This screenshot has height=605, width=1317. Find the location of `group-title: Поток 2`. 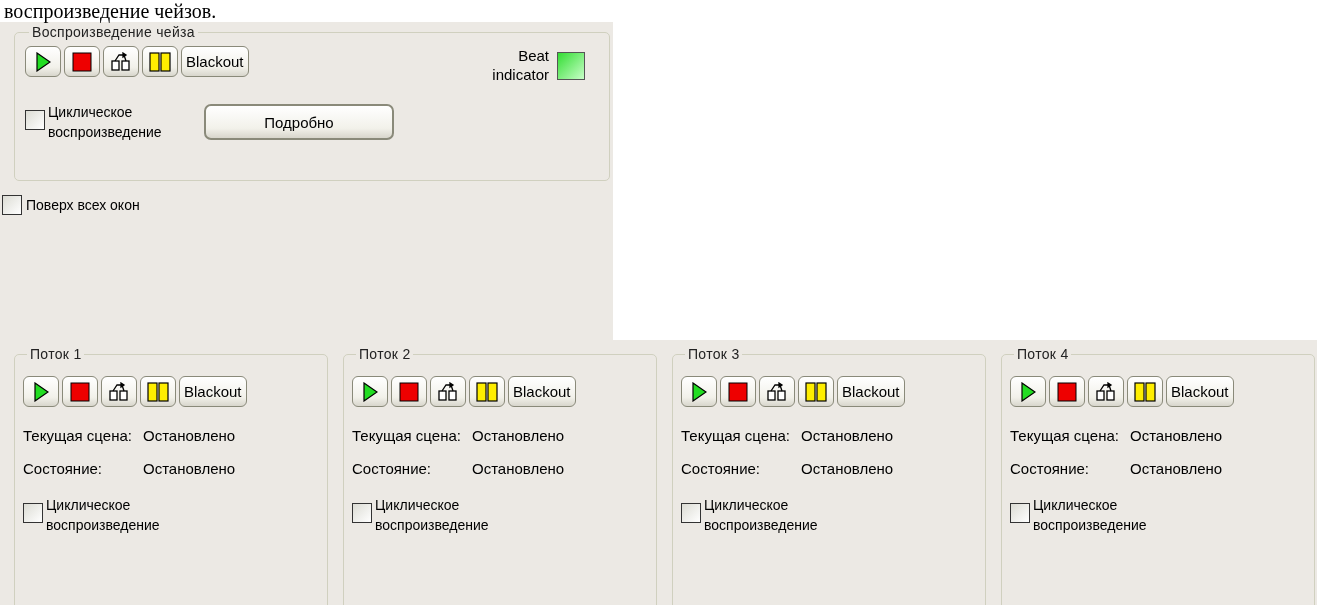

group-title: Поток 2 is located at coordinates (385, 354).